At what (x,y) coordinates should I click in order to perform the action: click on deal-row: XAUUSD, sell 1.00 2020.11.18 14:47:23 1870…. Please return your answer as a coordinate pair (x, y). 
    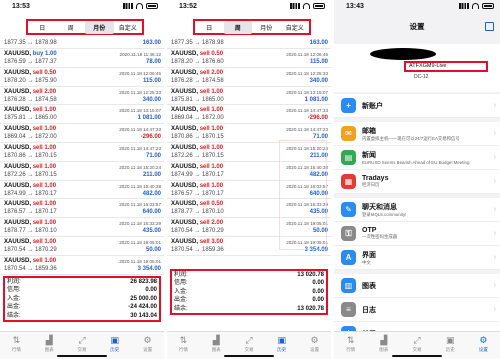
    Looking at the image, I should click on (82, 152).